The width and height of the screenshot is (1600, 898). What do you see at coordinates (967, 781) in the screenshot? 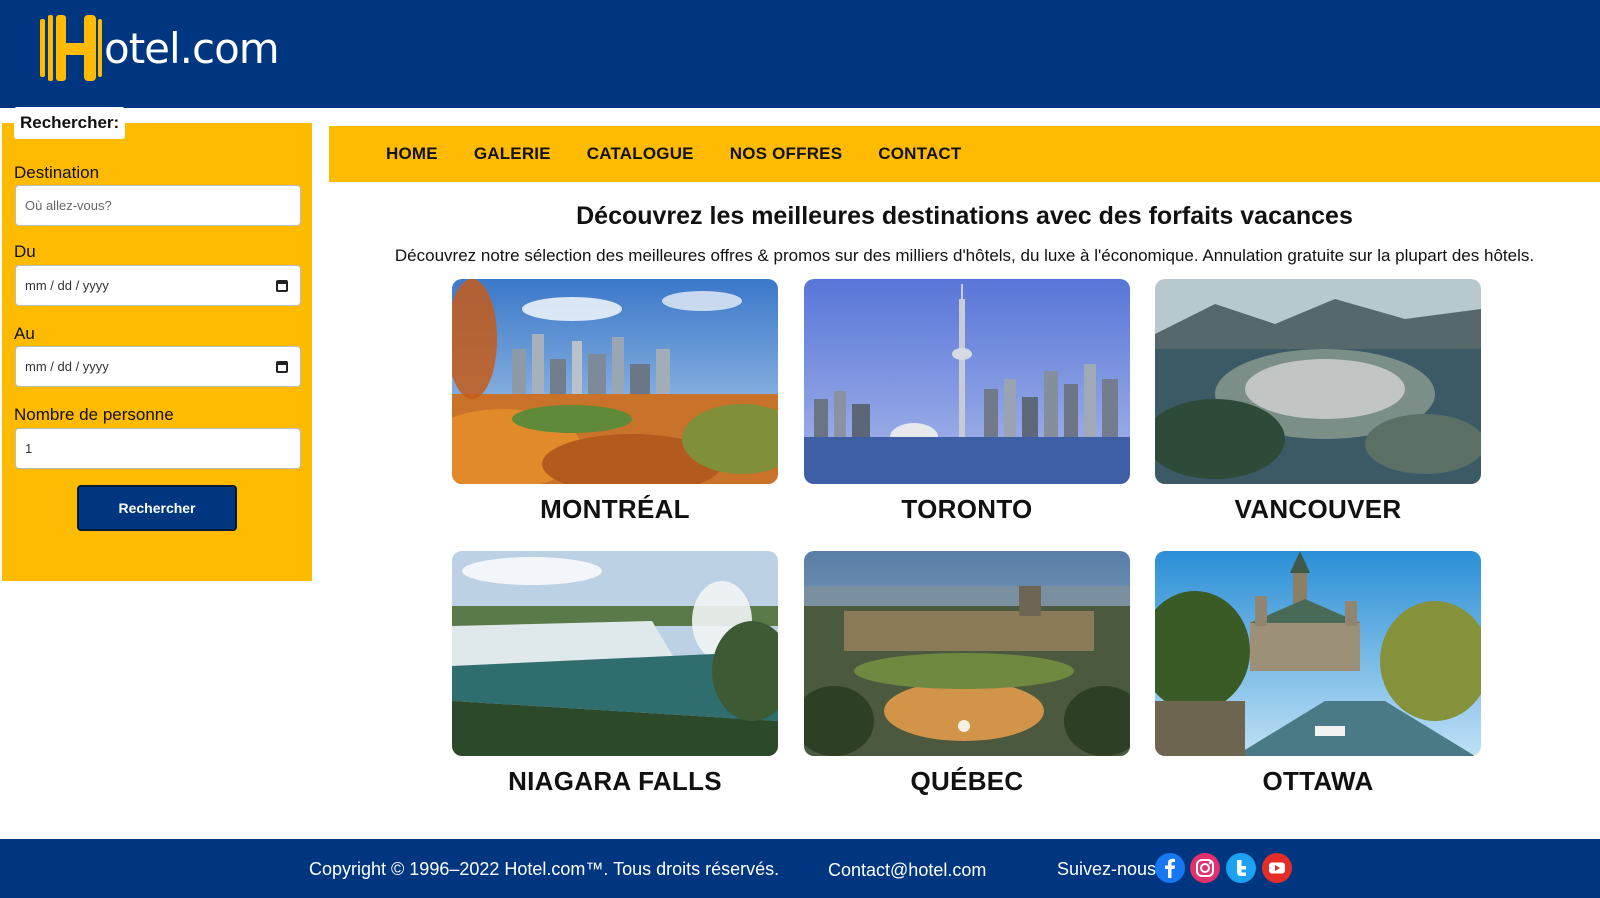
I see `destination-name: QUÉBEC` at bounding box center [967, 781].